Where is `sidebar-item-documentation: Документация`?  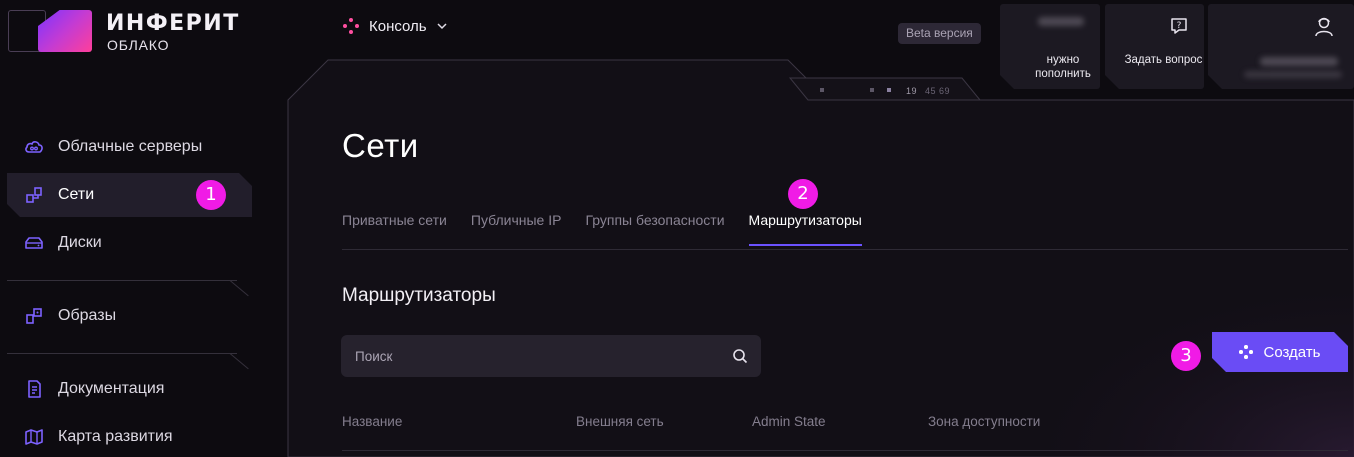
sidebar-item-documentation: Документация is located at coordinates (129, 389).